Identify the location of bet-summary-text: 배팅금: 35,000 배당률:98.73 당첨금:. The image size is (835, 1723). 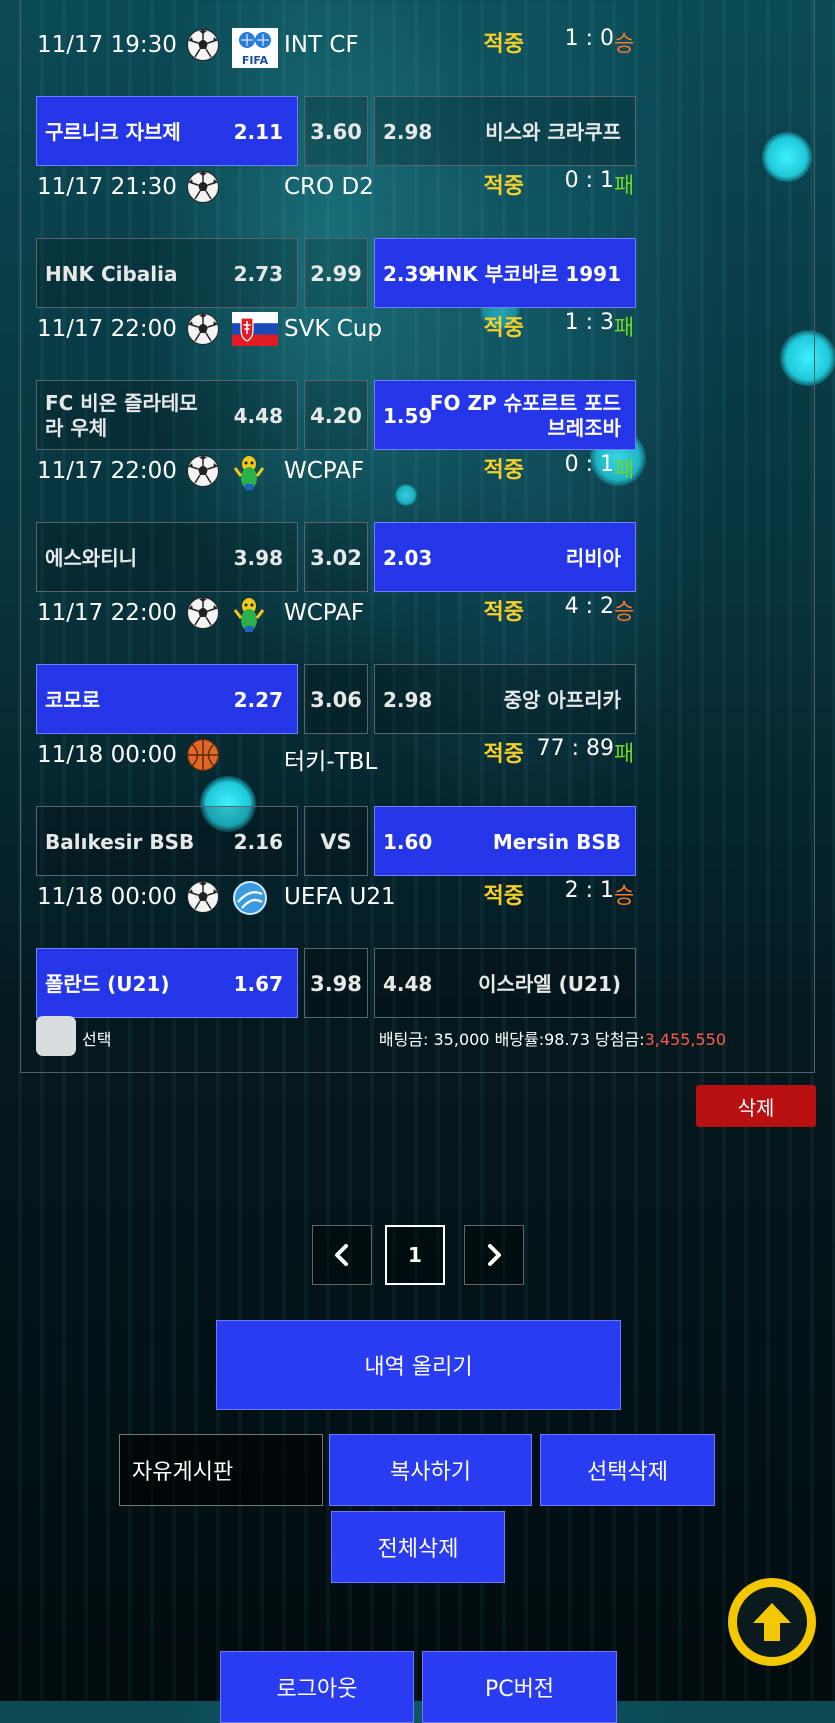
(511, 1039).